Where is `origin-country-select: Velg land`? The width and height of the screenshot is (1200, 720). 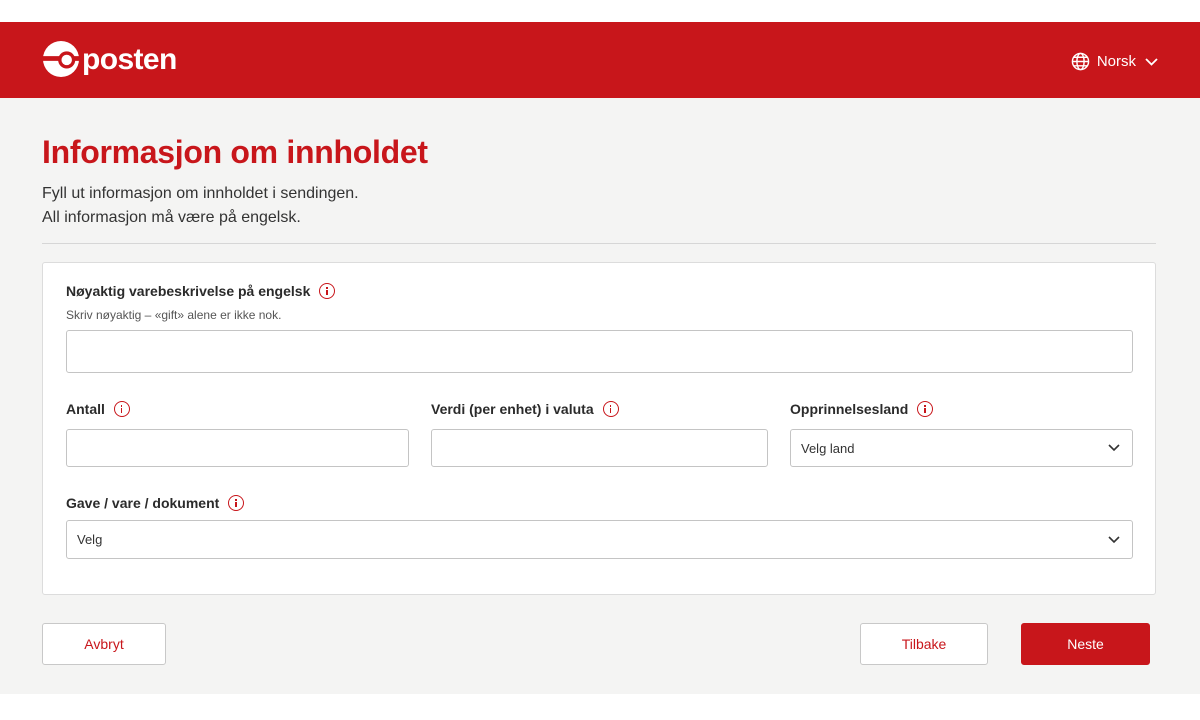 origin-country-select: Velg land is located at coordinates (961, 448).